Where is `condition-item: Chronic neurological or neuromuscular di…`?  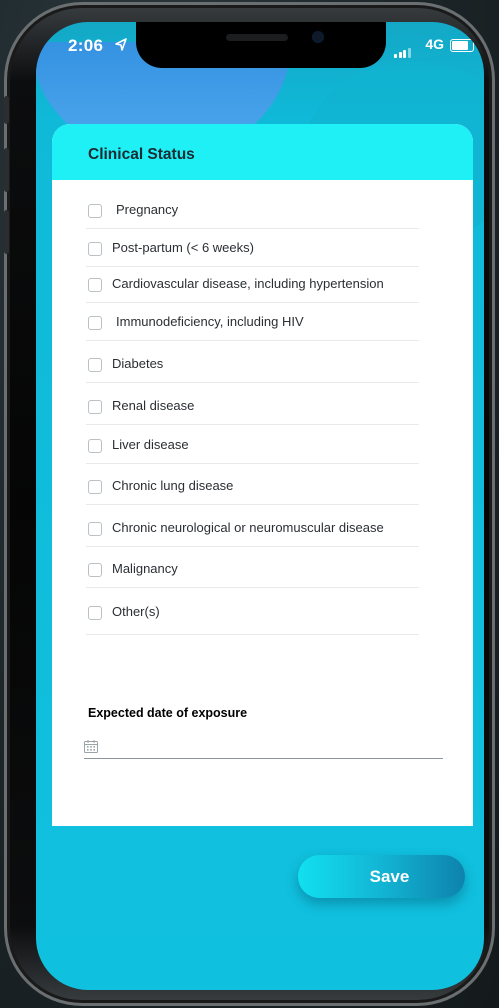 condition-item: Chronic neurological or neuromuscular di… is located at coordinates (252, 533).